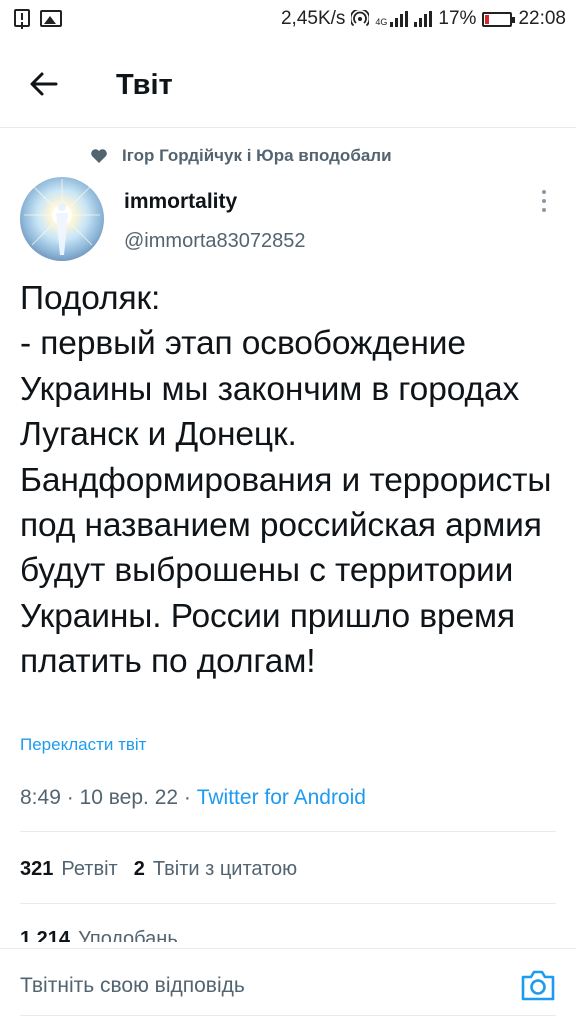 The image size is (576, 1024). Describe the element at coordinates (215, 869) in the screenshot. I see `quotes-stat: 2 Твіти з цитатою` at that location.